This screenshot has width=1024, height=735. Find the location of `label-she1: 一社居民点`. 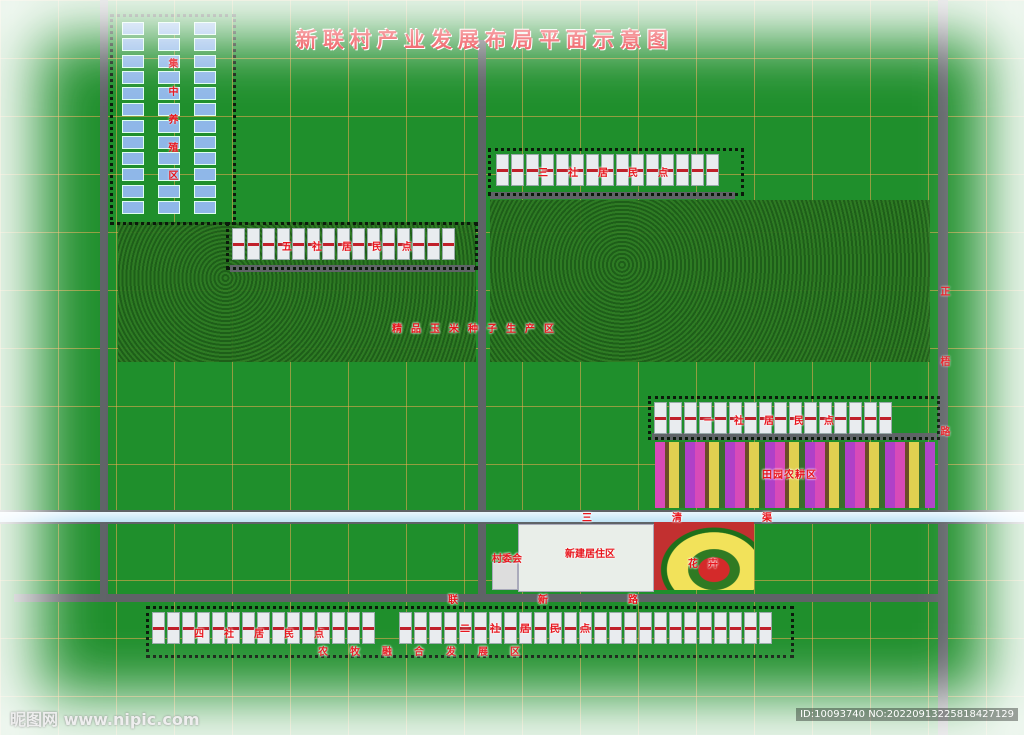

label-she1: 一社居民点 is located at coordinates (779, 421).